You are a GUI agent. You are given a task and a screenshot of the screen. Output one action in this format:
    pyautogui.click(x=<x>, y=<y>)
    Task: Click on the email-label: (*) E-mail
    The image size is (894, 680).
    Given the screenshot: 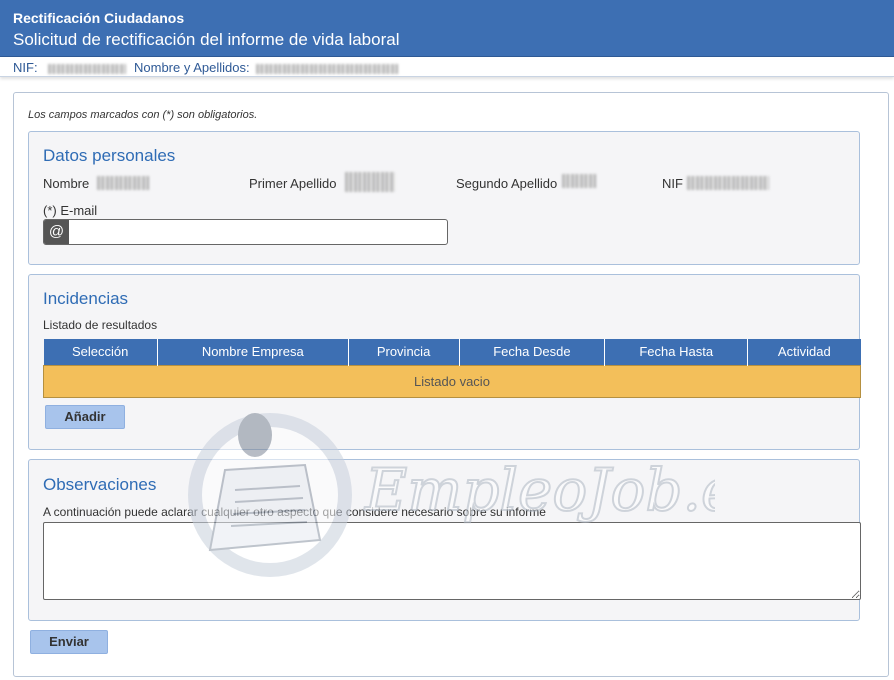 What is the action you would take?
    pyautogui.click(x=70, y=210)
    